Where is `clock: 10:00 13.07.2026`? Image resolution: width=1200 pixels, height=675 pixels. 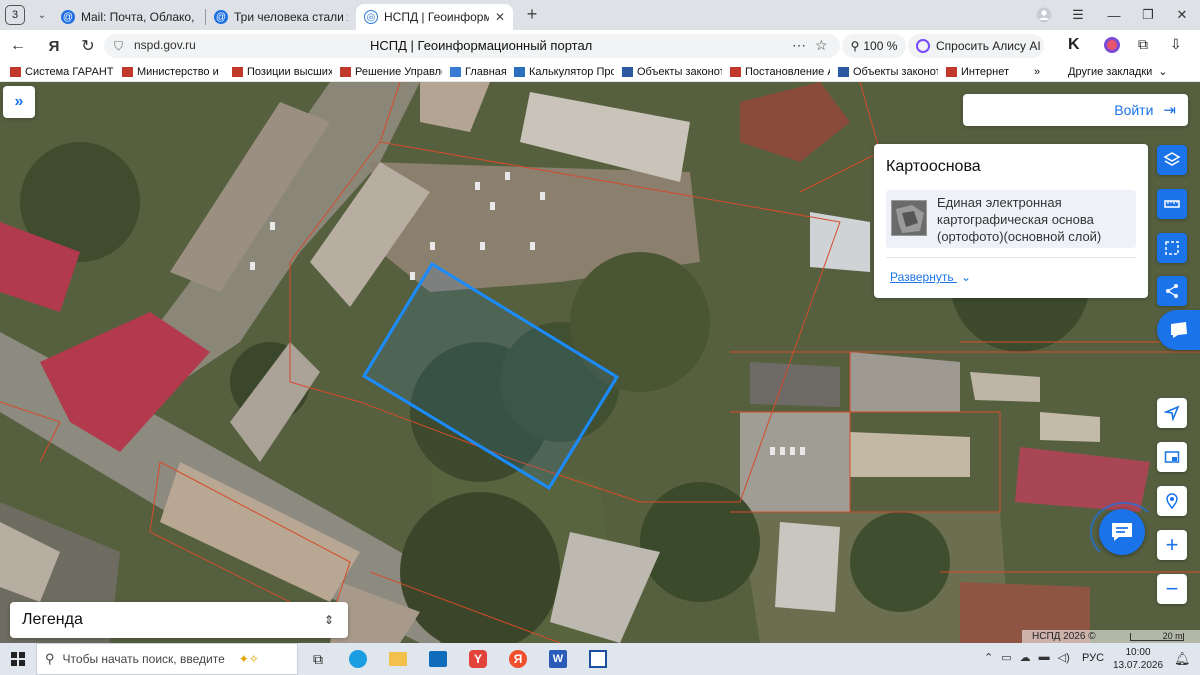 clock: 10:00 13.07.2026 is located at coordinates (1138, 659).